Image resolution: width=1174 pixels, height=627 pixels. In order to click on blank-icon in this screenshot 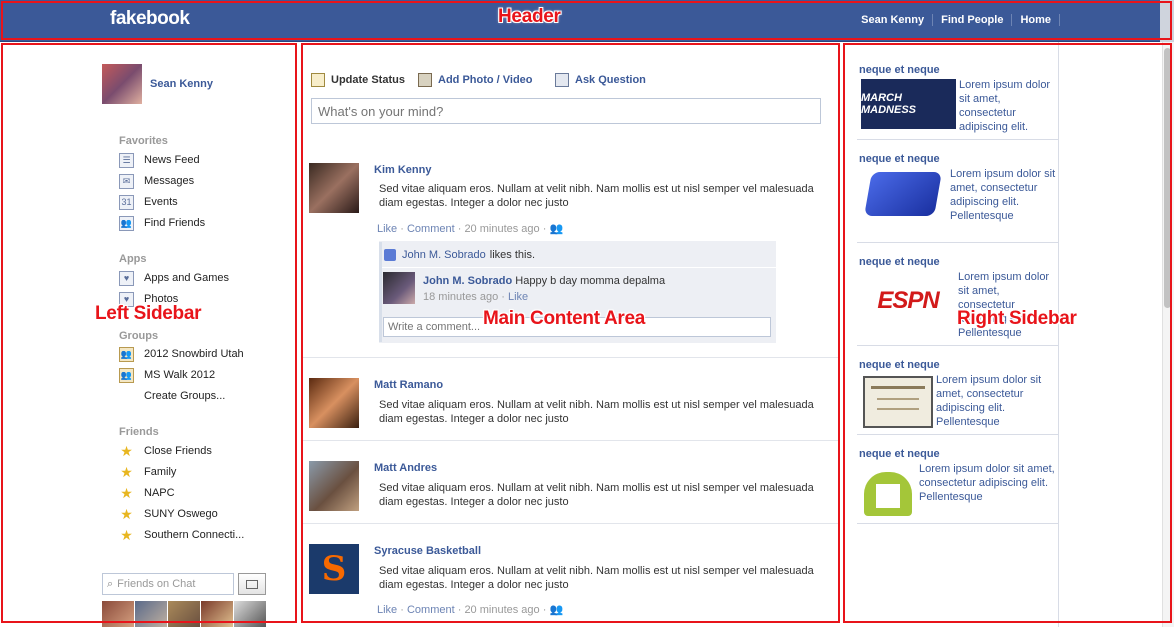, I will do `click(126, 396)`.